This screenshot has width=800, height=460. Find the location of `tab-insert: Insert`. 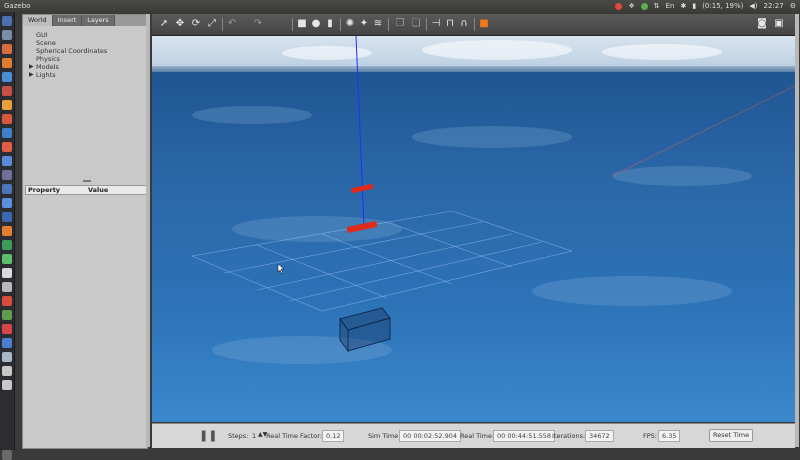

tab-insert: Insert is located at coordinates (67, 20).